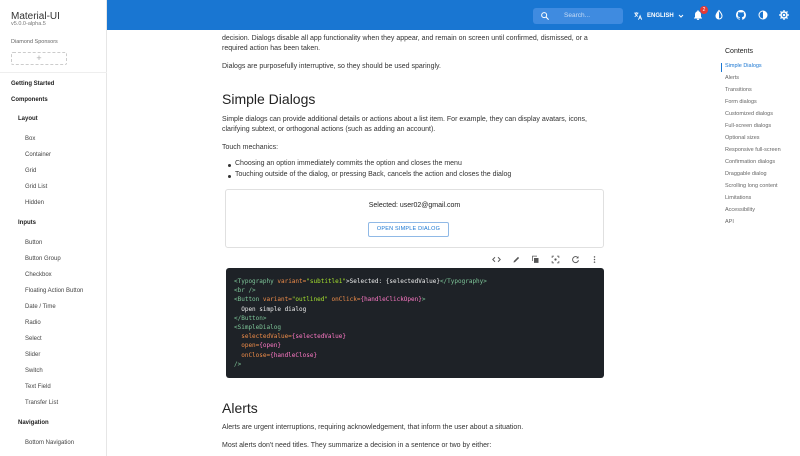 The width and height of the screenshot is (800, 456). What do you see at coordinates (34, 203) in the screenshot?
I see `sidebar-item-hidden: Hidden` at bounding box center [34, 203].